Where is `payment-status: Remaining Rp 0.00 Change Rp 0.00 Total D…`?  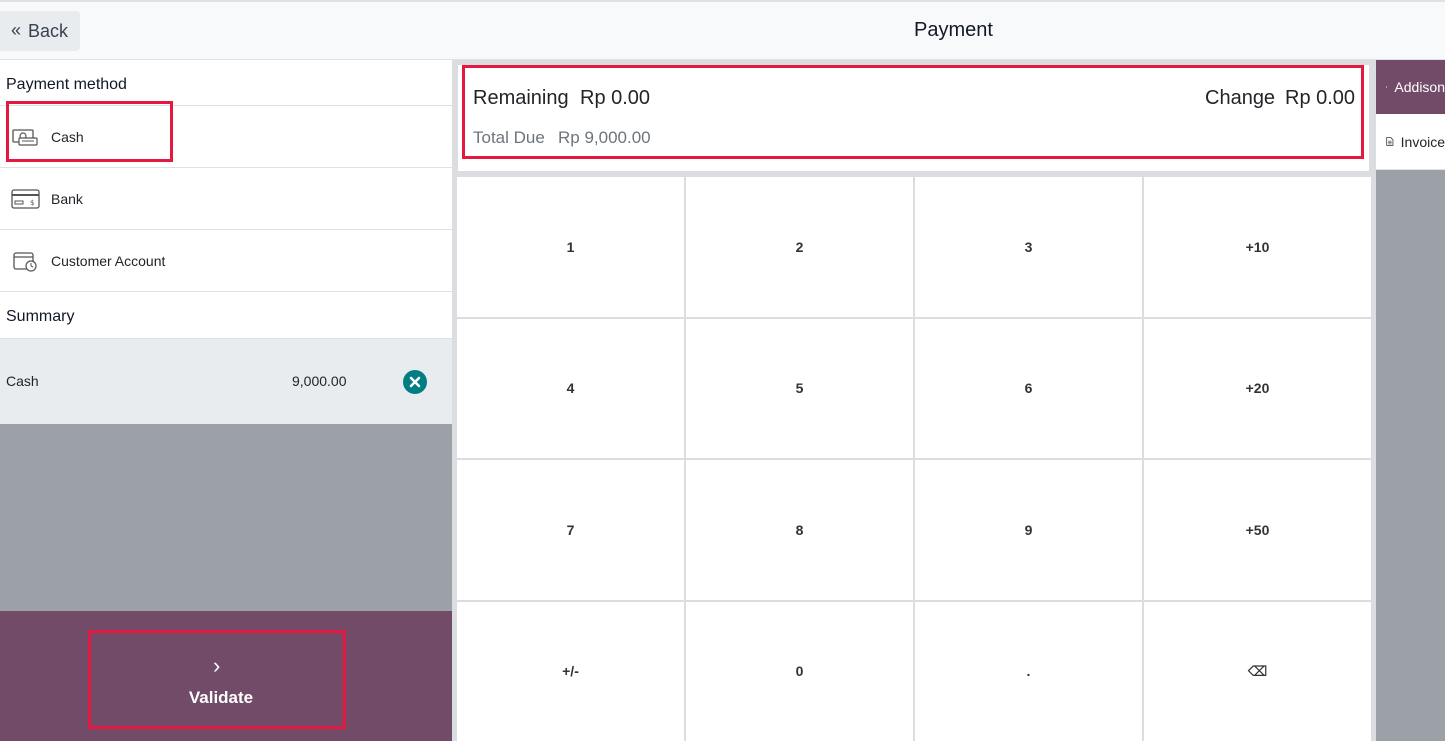 payment-status: Remaining Rp 0.00 Change Rp 0.00 Total D… is located at coordinates (913, 118).